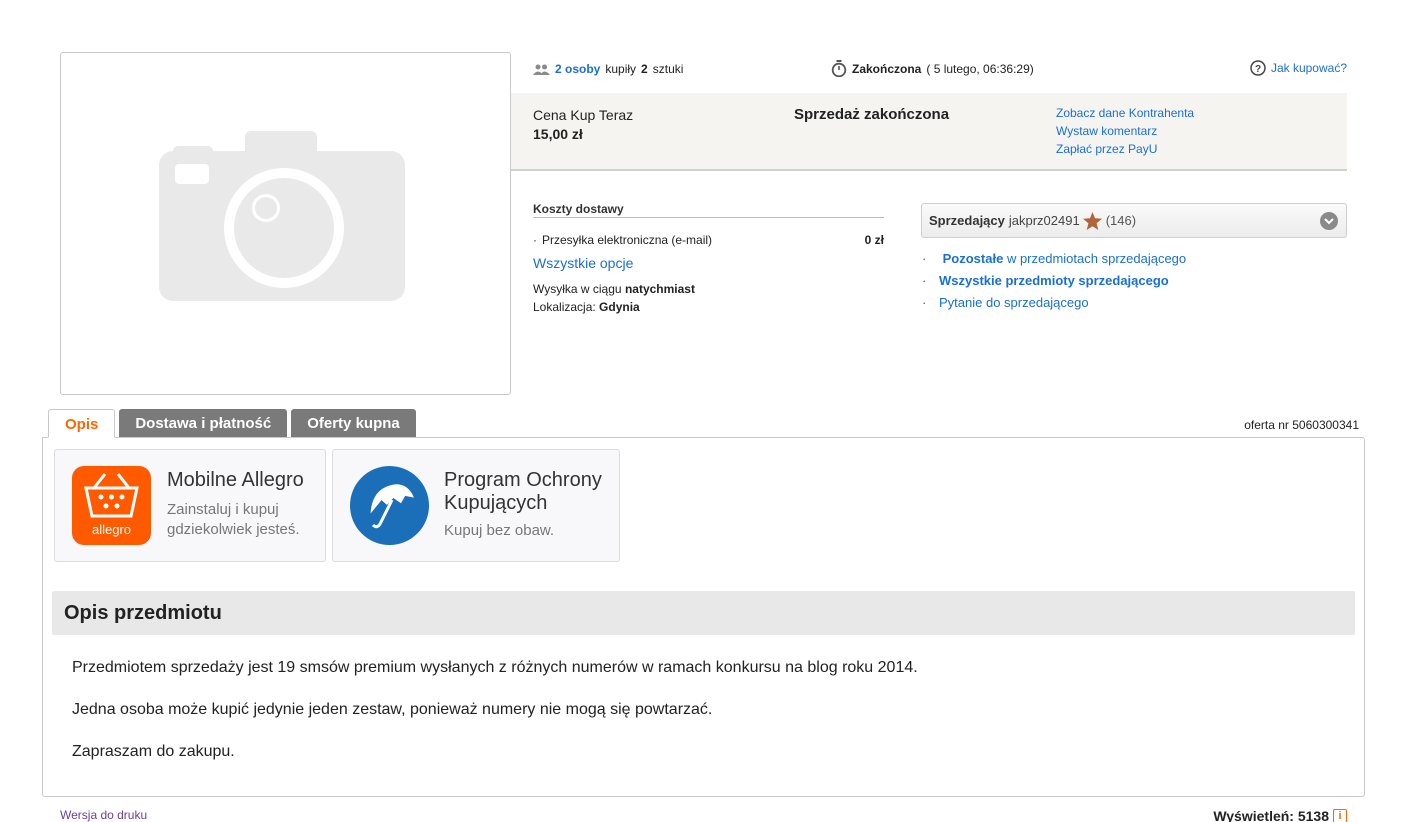 This screenshot has height=822, width=1418. What do you see at coordinates (577, 69) in the screenshot?
I see `buyers-link: 2 osoby` at bounding box center [577, 69].